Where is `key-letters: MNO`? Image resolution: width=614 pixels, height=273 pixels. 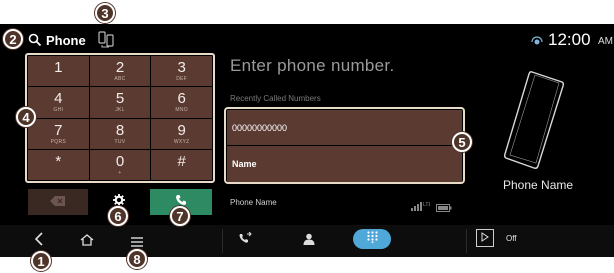 key-letters: MNO is located at coordinates (181, 110).